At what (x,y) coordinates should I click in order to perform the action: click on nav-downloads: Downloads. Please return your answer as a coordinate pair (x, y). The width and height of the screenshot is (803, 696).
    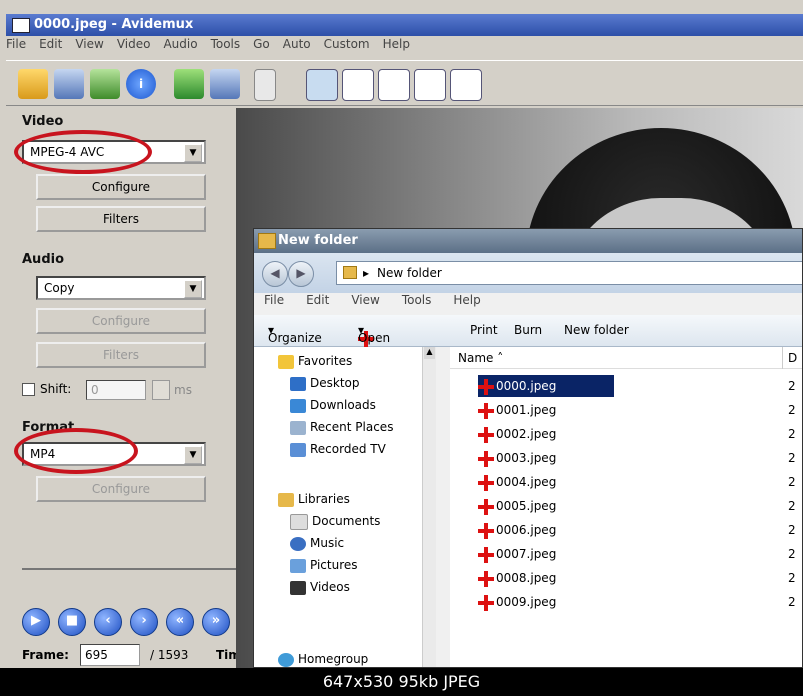
    Looking at the image, I should click on (333, 405).